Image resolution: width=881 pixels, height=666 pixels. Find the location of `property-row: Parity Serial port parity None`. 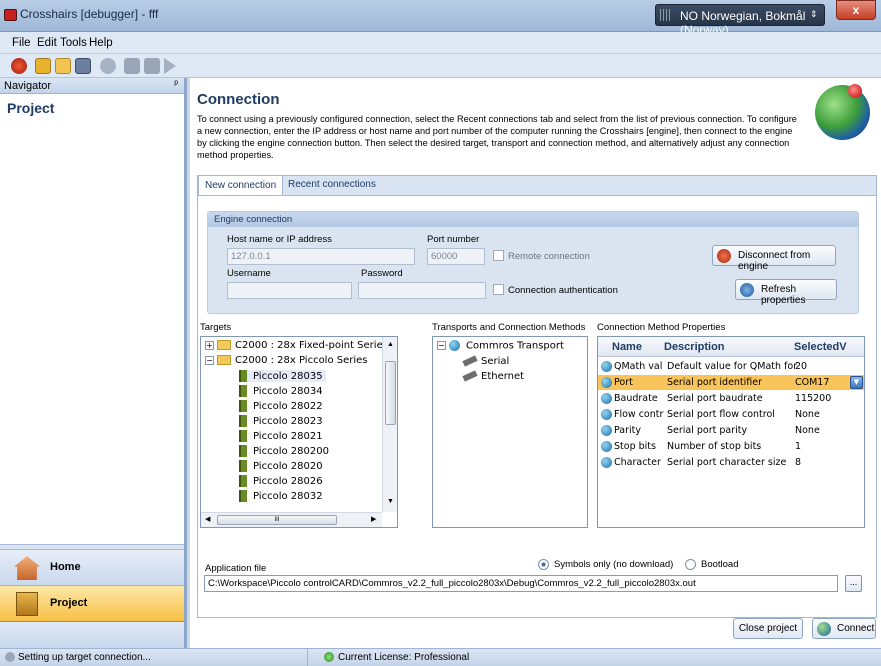

property-row: Parity Serial port parity None is located at coordinates (720, 430).